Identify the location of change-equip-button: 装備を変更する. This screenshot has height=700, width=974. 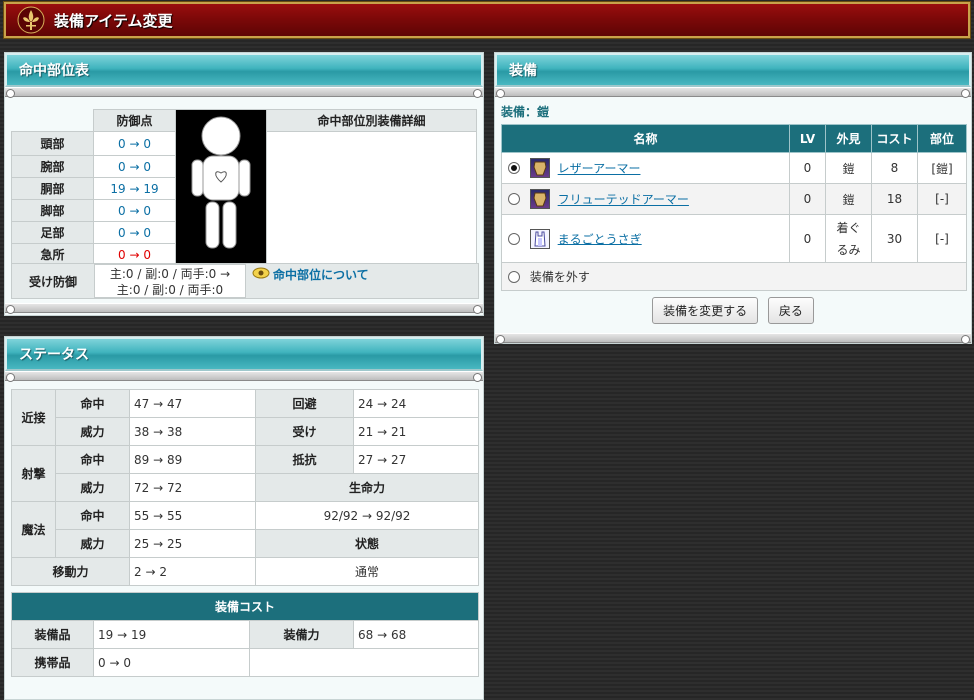
(705, 310).